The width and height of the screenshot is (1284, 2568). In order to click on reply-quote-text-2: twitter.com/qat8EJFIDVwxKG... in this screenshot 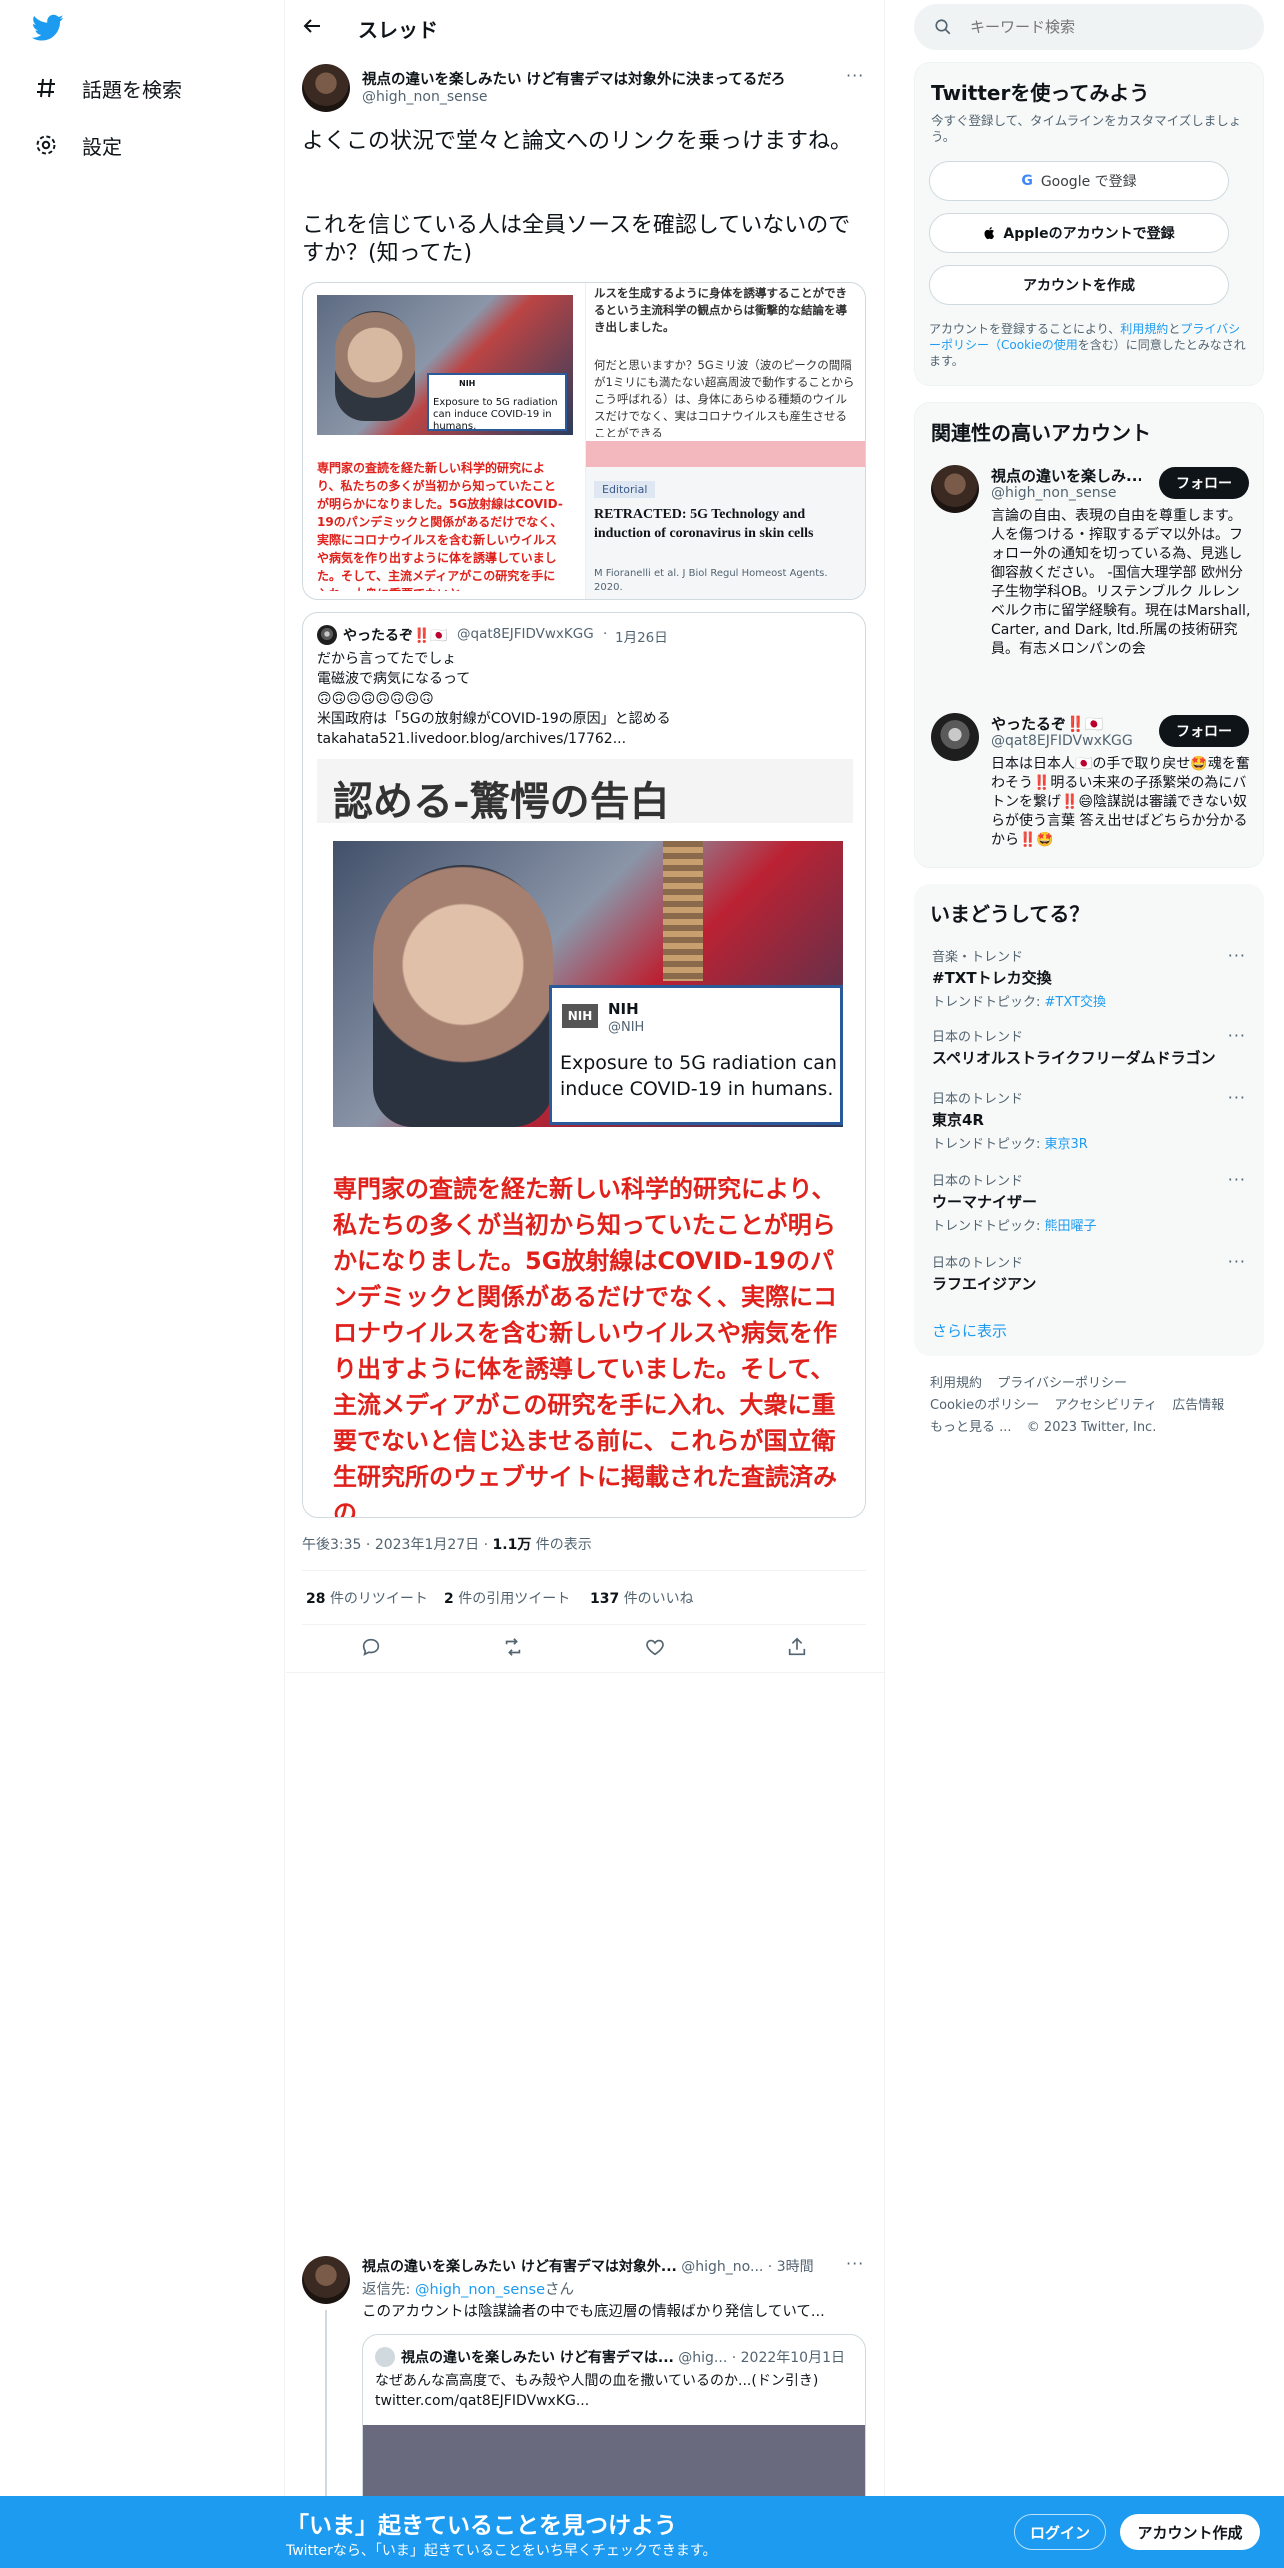, I will do `click(482, 2401)`.